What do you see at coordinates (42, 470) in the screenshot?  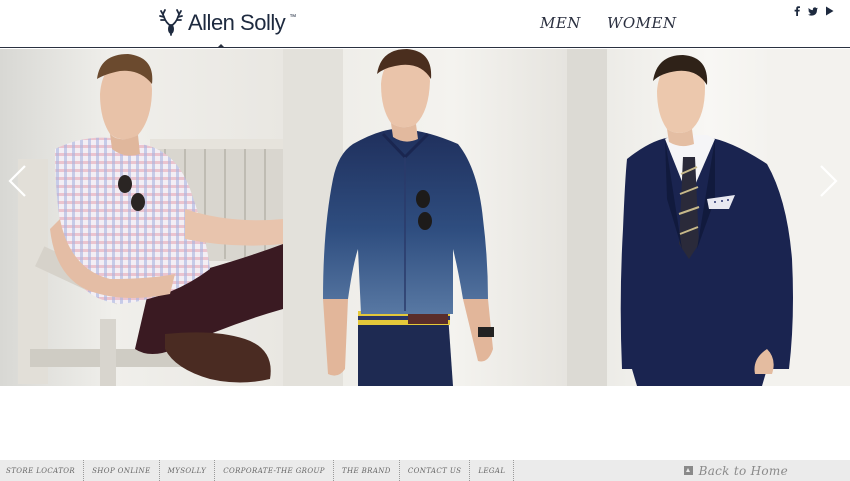 I see `footer-link-store-locator: STORE LOCATOR` at bounding box center [42, 470].